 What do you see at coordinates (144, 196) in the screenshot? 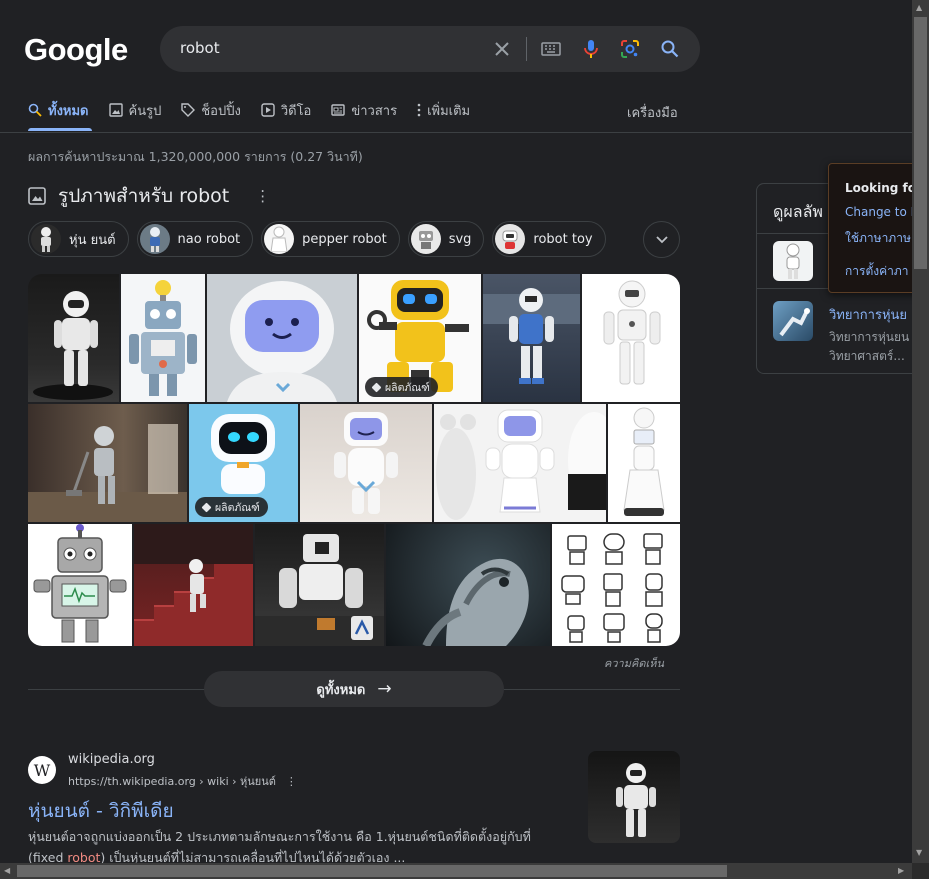
I see `images-title: รูปภาพสำหรับ robot` at bounding box center [144, 196].